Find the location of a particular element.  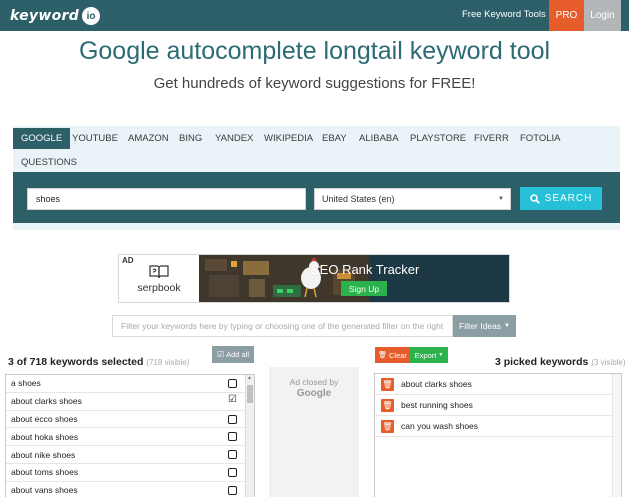

keyword-text: about toms shoes is located at coordinates (45, 472).